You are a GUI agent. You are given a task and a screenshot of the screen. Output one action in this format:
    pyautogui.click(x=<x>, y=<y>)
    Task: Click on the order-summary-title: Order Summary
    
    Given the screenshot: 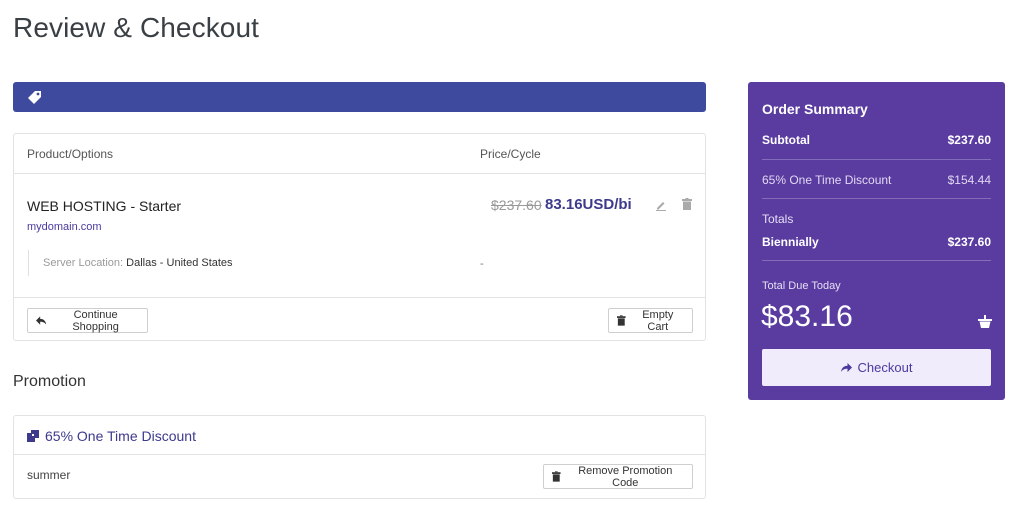 What is the action you would take?
    pyautogui.click(x=815, y=109)
    